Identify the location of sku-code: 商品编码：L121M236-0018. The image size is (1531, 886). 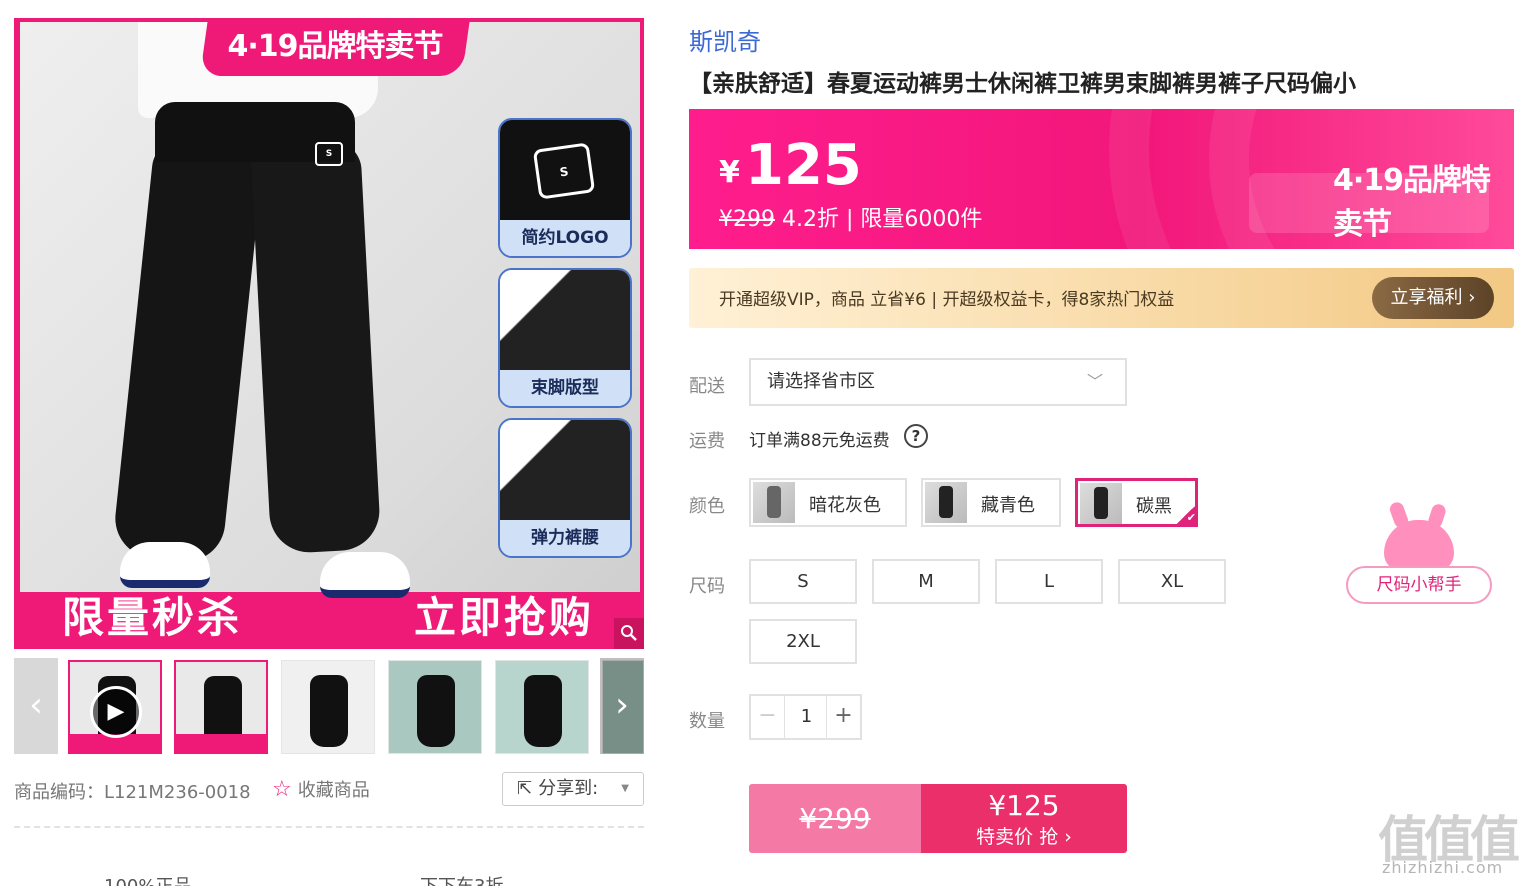
(132, 792).